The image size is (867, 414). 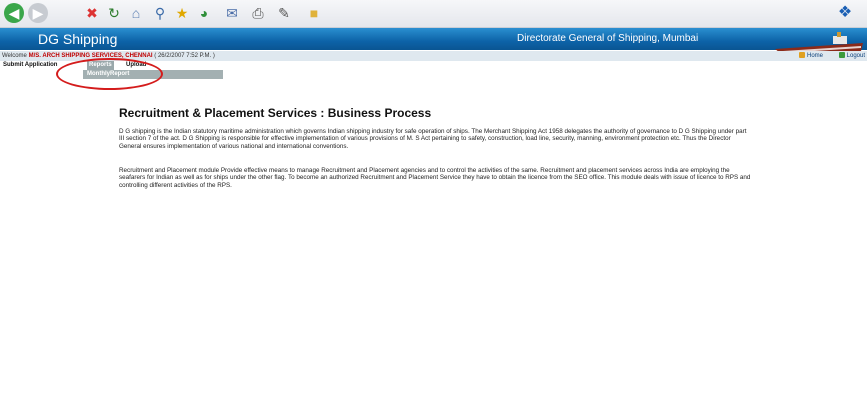 What do you see at coordinates (109, 74) in the screenshot?
I see `highlight-annotation` at bounding box center [109, 74].